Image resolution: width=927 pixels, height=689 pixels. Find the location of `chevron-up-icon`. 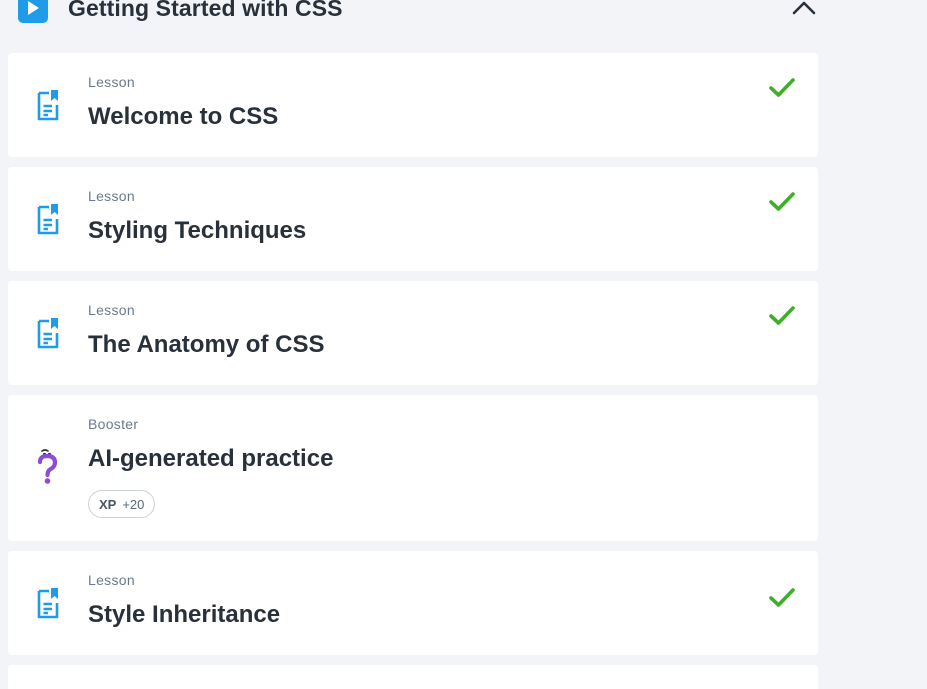

chevron-up-icon is located at coordinates (804, 11).